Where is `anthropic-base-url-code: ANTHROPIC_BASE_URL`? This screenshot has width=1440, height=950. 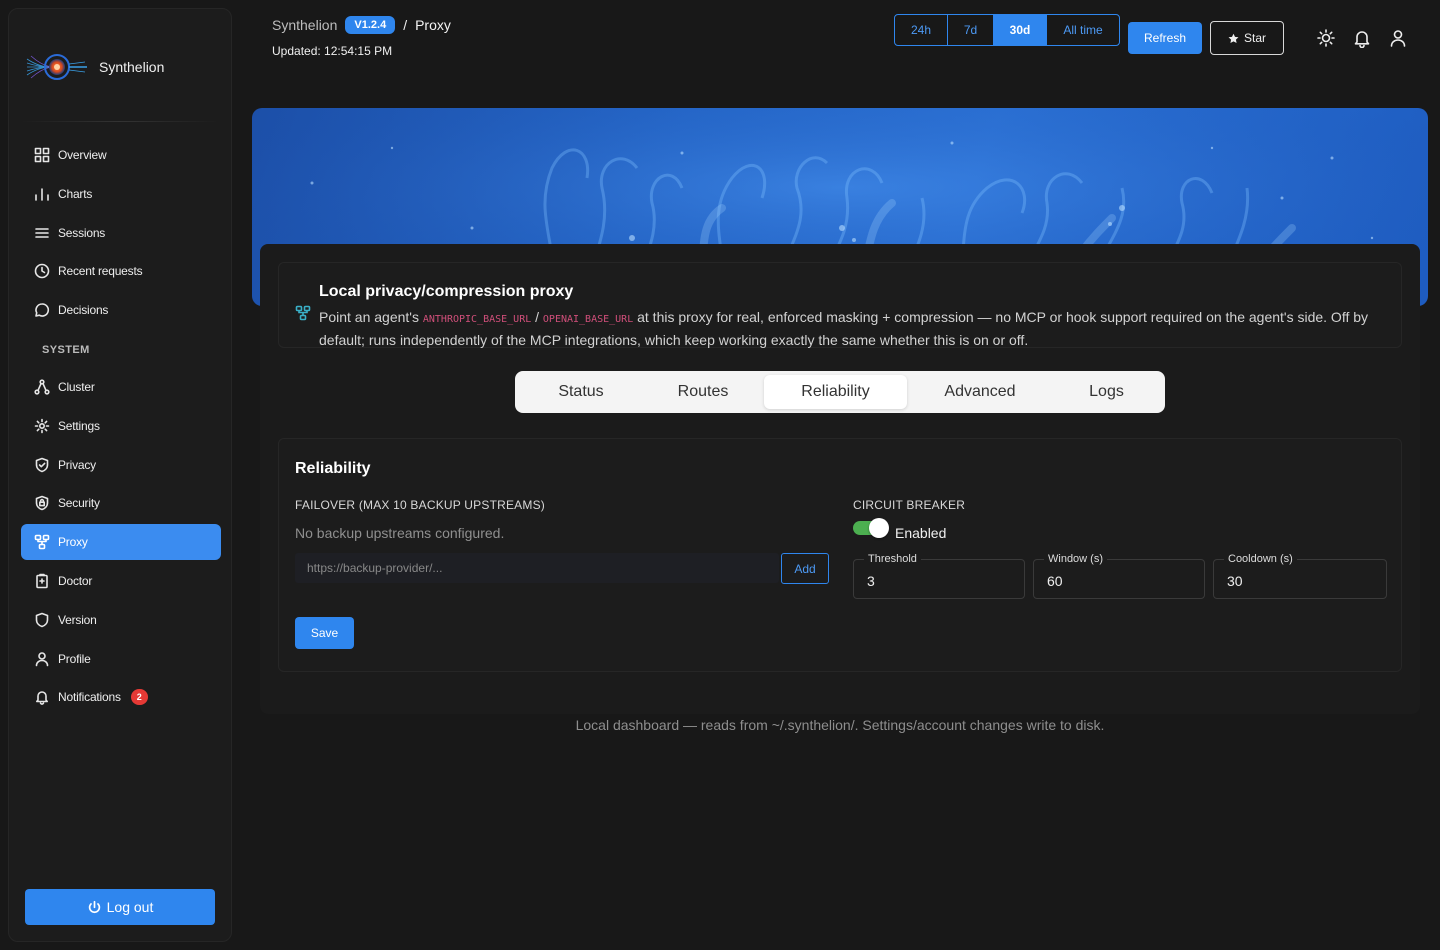 anthropic-base-url-code: ANTHROPIC_BASE_URL is located at coordinates (477, 319).